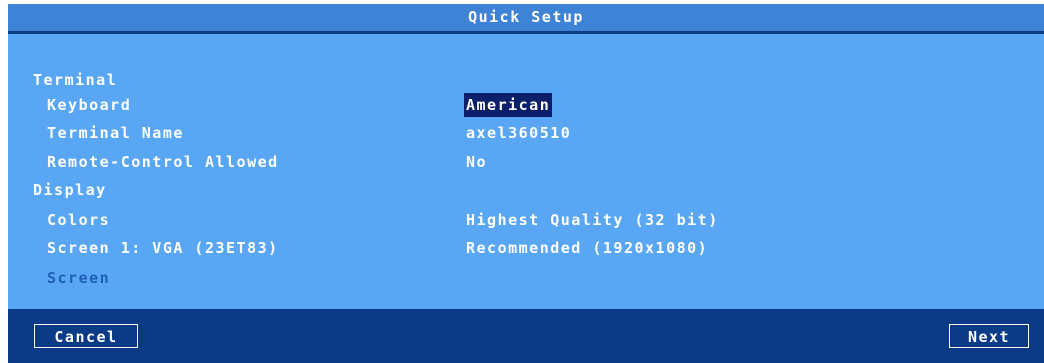  Describe the element at coordinates (79, 220) in the screenshot. I see `colors-label: Colors` at that location.